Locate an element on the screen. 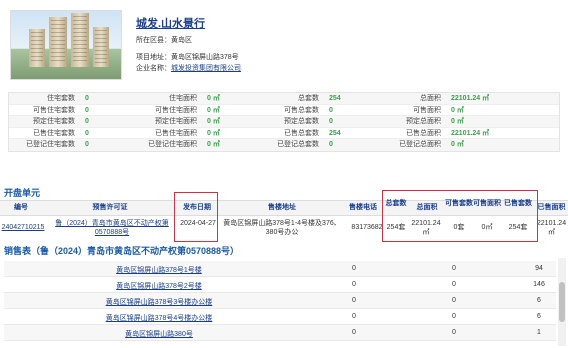 The height and width of the screenshot is (348, 568). units-highlight-box is located at coordinates (460, 216).